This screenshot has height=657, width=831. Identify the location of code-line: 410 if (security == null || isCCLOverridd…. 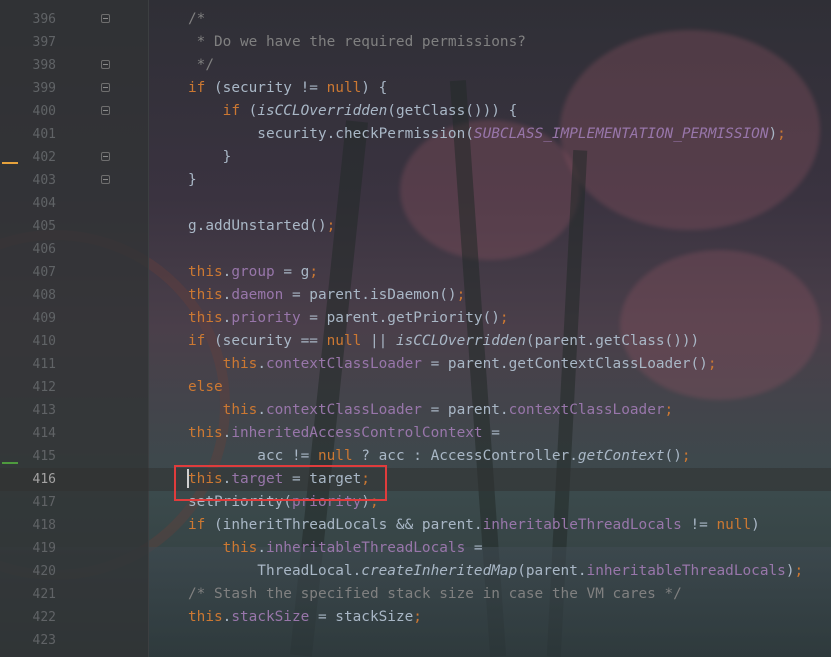
(415, 341).